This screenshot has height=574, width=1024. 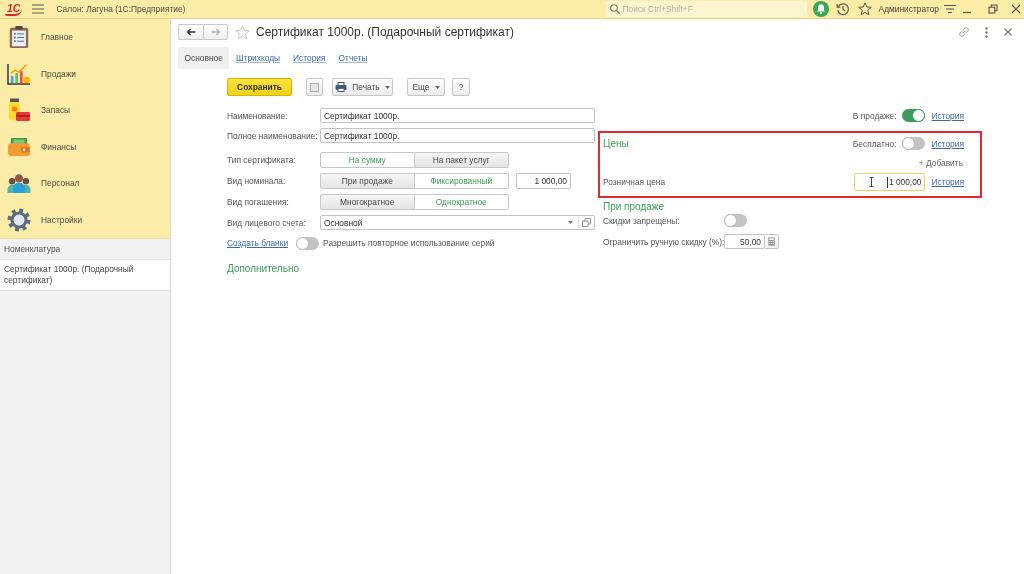 What do you see at coordinates (263, 268) in the screenshot?
I see `section-heading: Дополнительно` at bounding box center [263, 268].